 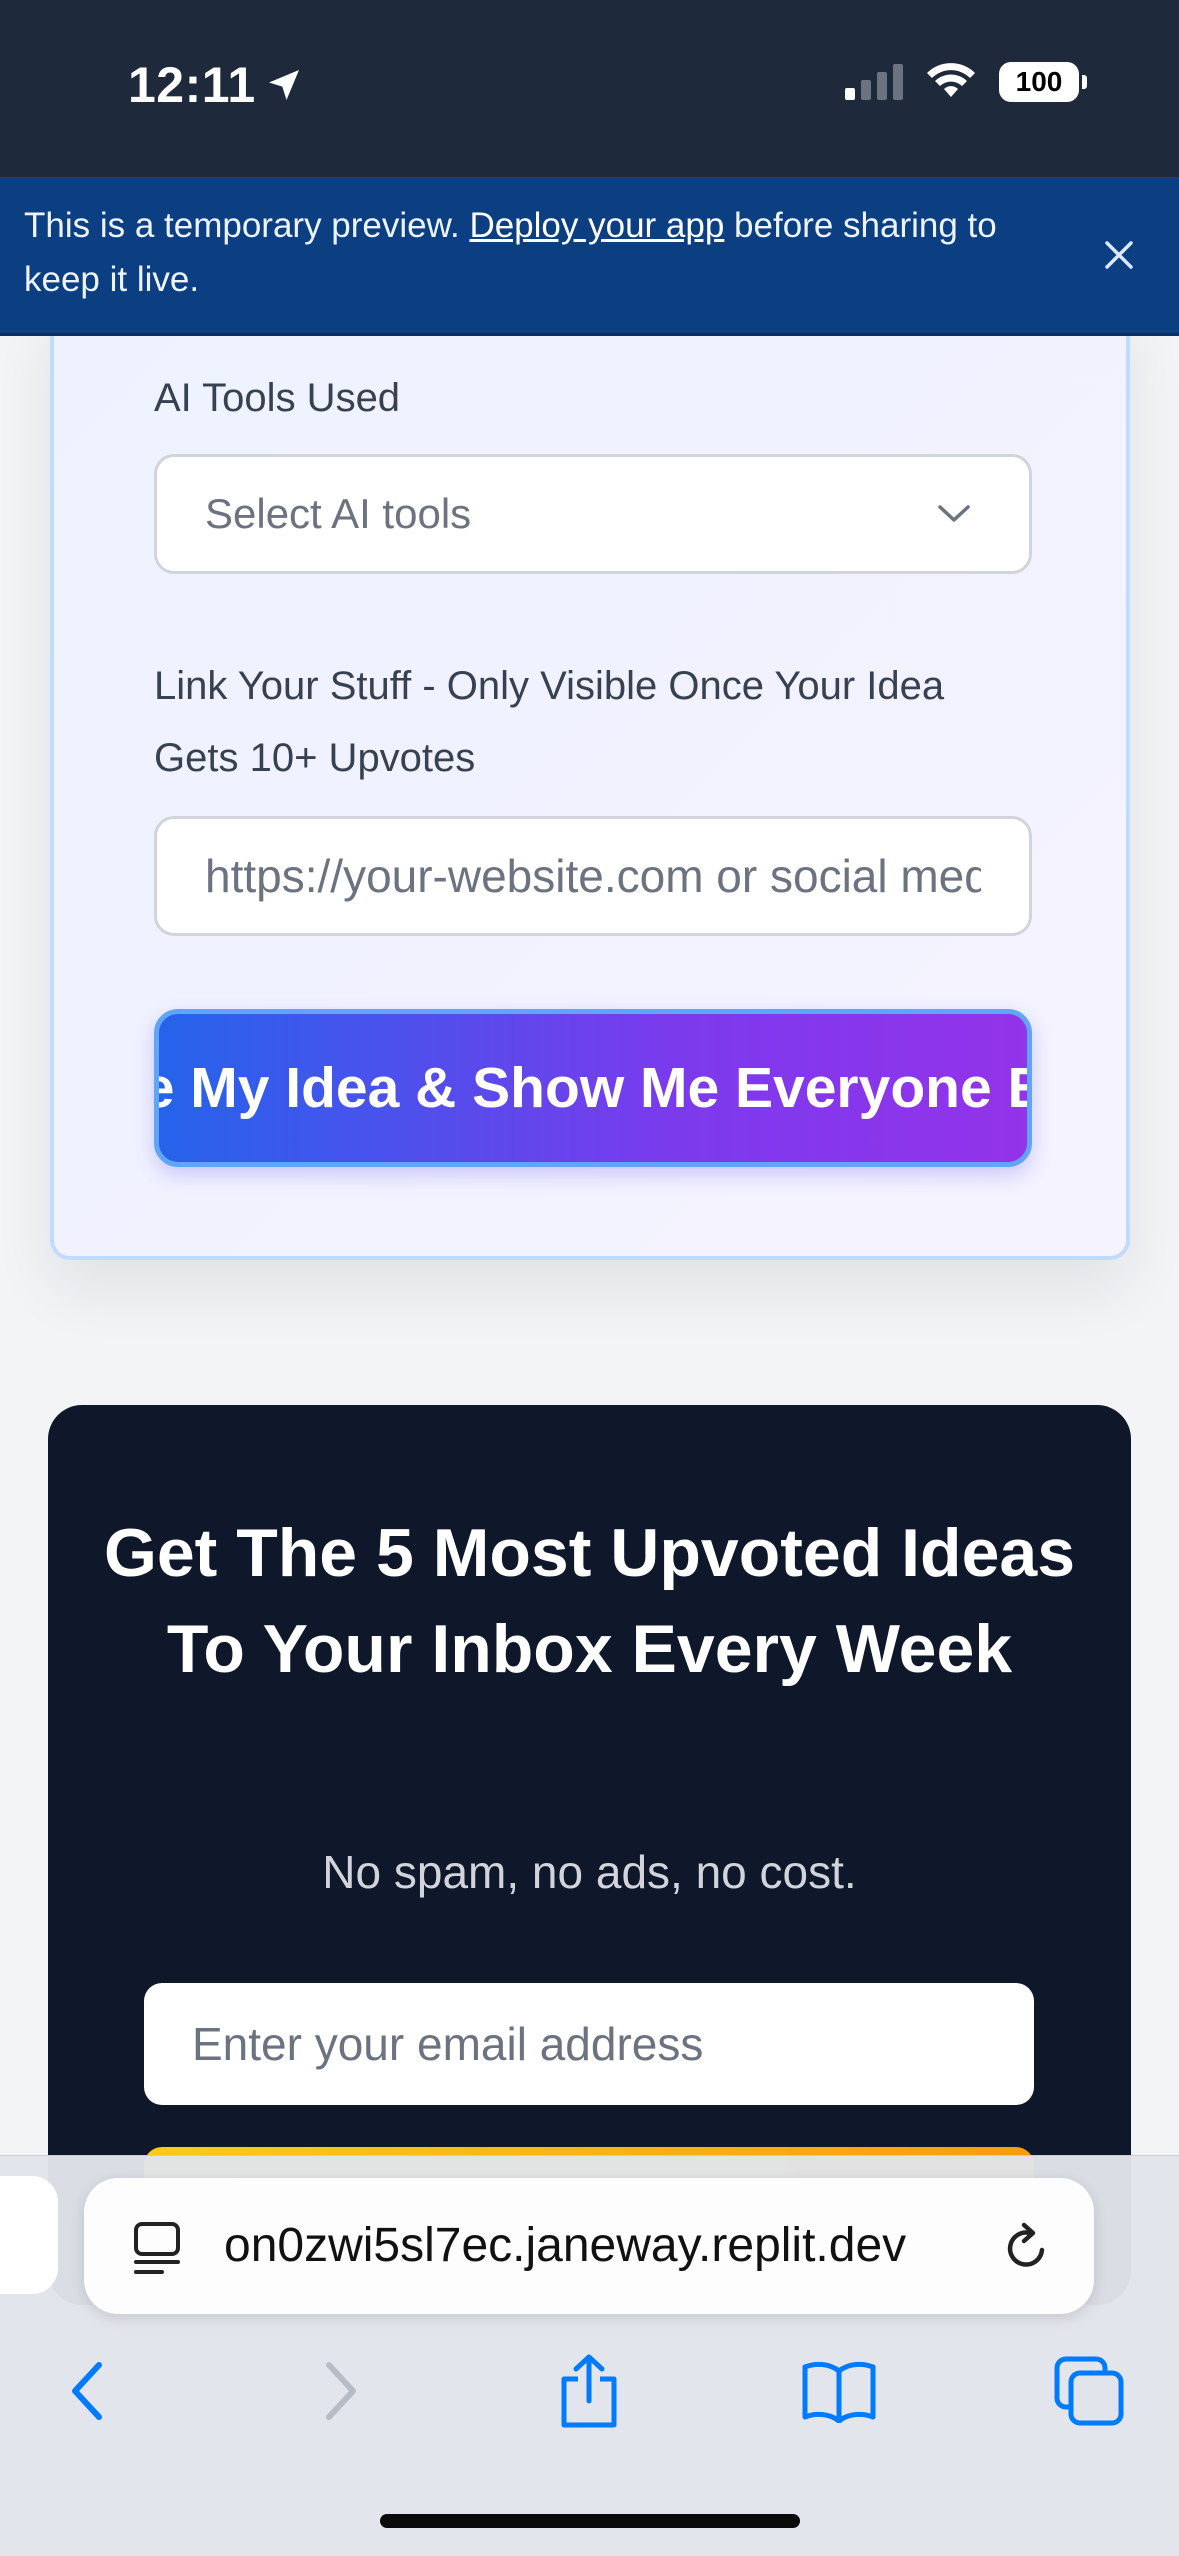 I want to click on home-indicator, so click(x=590, y=2521).